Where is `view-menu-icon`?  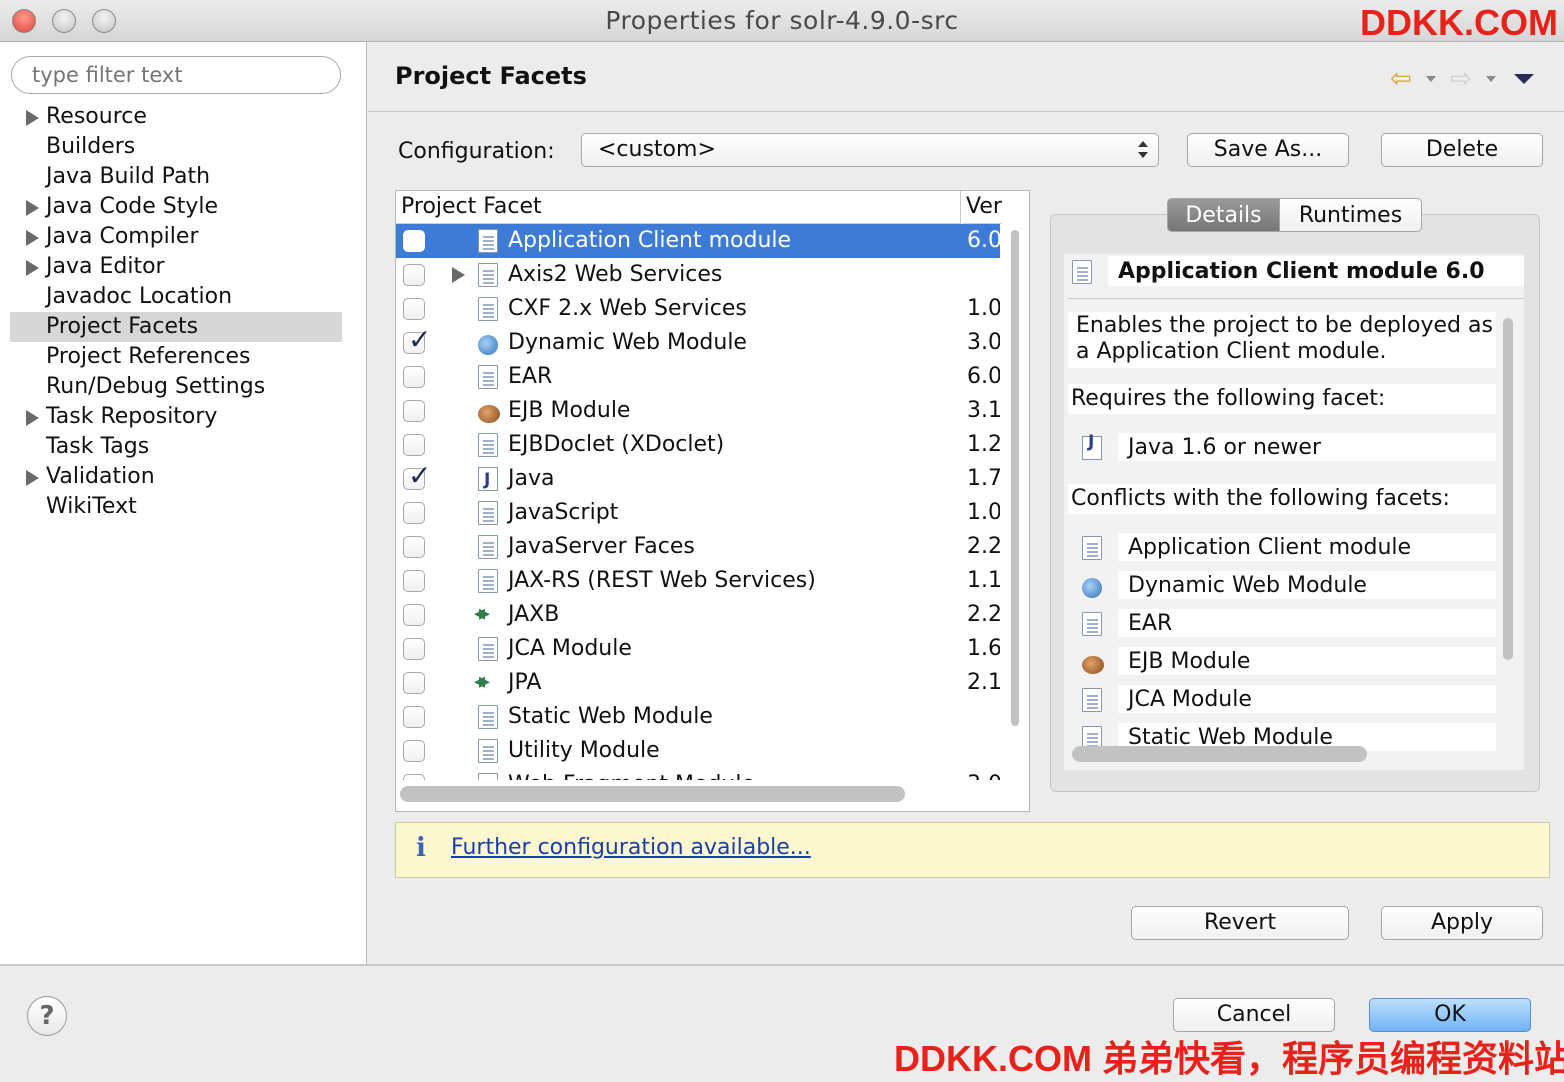 view-menu-icon is located at coordinates (1524, 79).